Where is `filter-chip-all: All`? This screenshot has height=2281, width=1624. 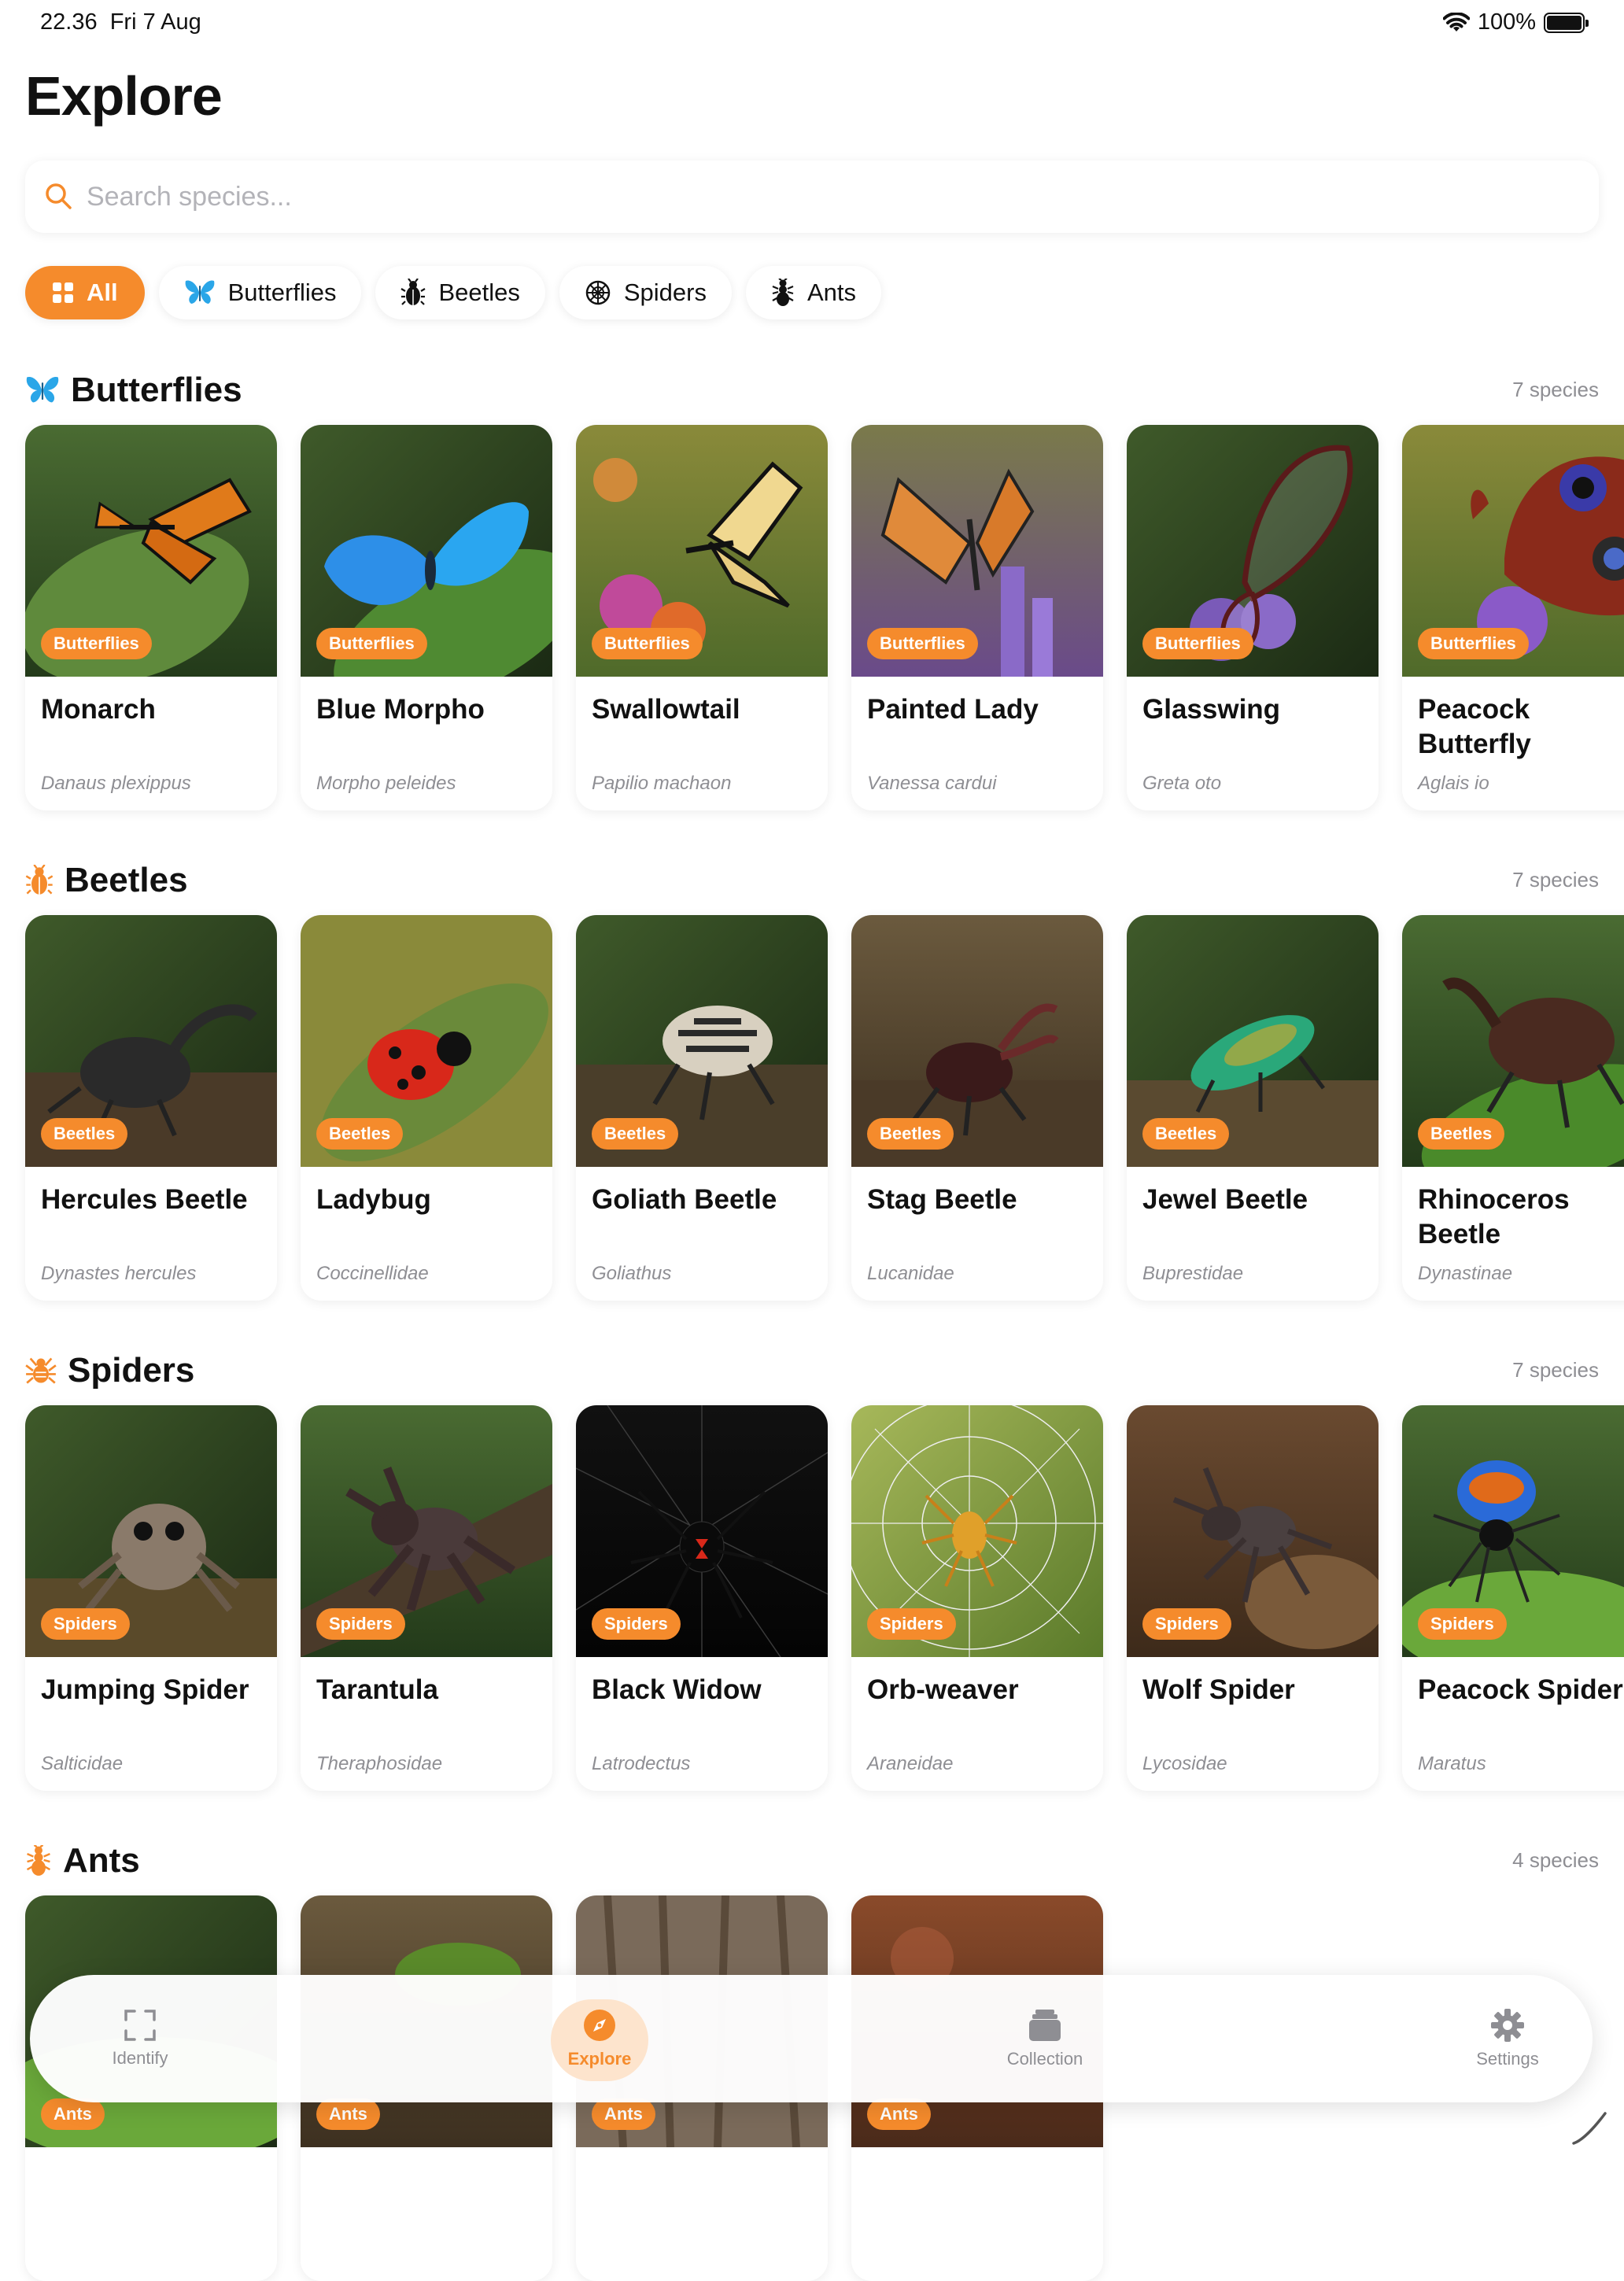 filter-chip-all: All is located at coordinates (85, 292).